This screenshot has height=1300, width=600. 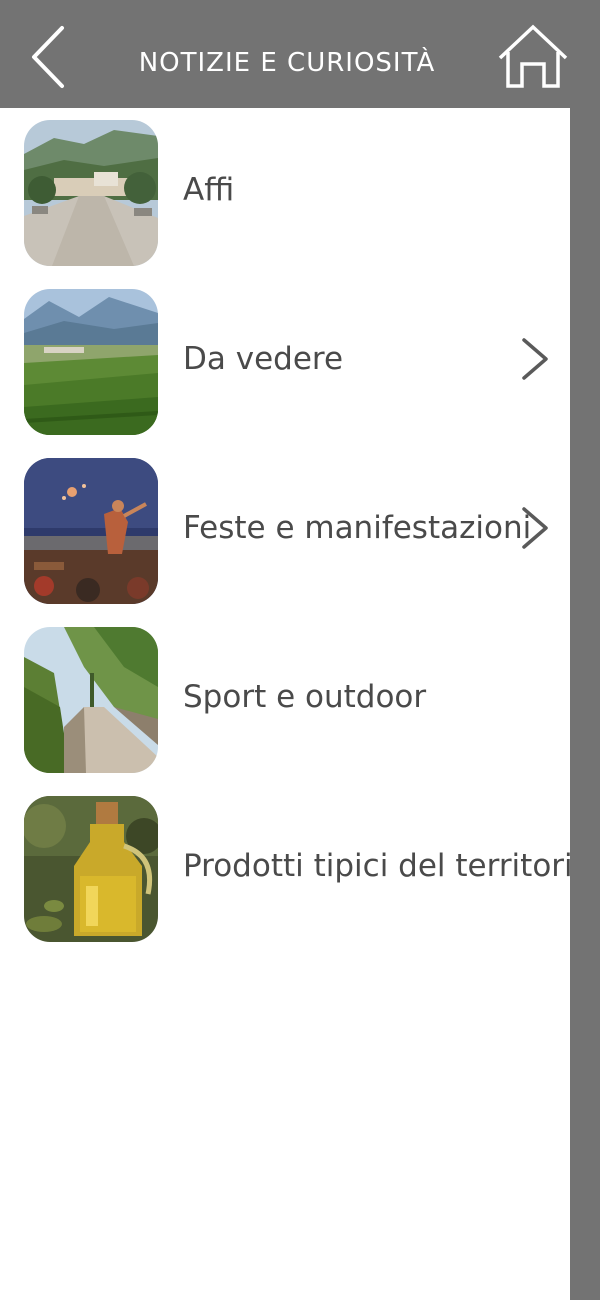 What do you see at coordinates (285, 192) in the screenshot?
I see `menu-item-affi: Affi` at bounding box center [285, 192].